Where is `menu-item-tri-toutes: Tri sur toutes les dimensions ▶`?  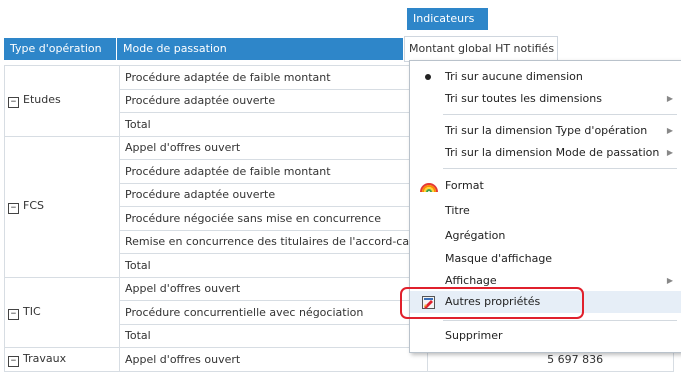
menu-item-tri-toutes: Tri sur toutes les dimensions ▶ is located at coordinates (545, 99).